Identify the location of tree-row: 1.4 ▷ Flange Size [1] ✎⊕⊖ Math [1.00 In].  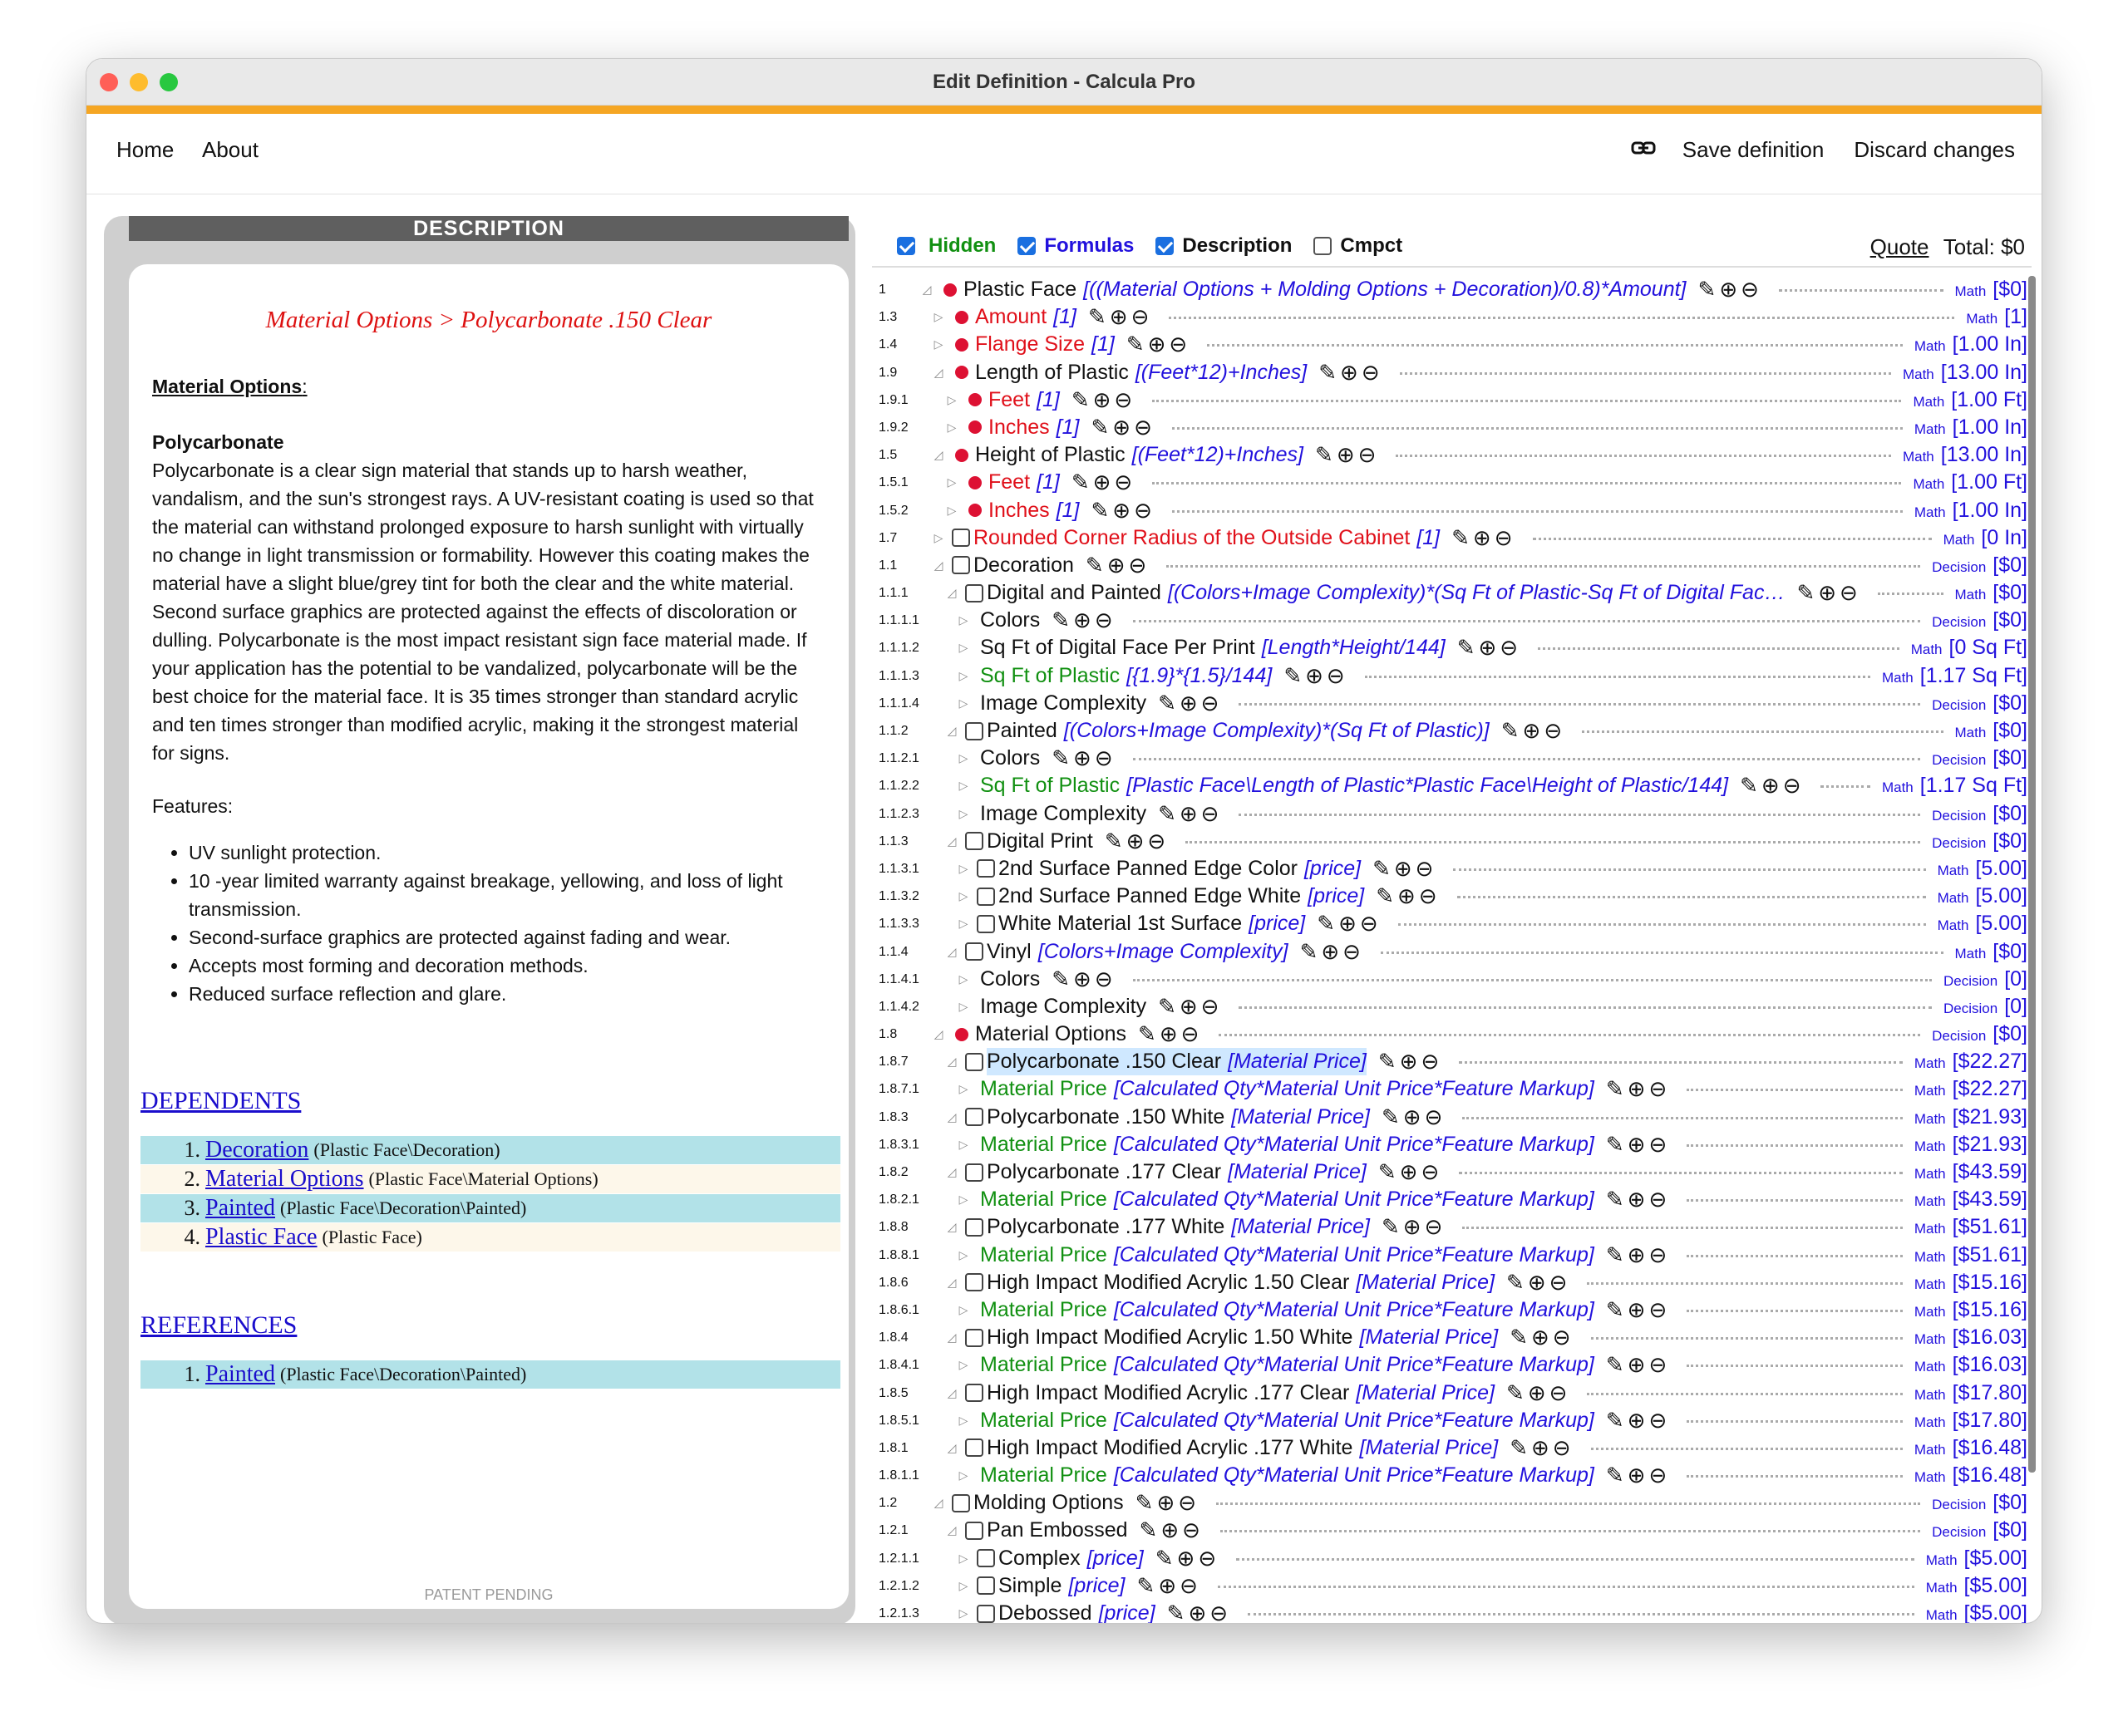
(1454, 346).